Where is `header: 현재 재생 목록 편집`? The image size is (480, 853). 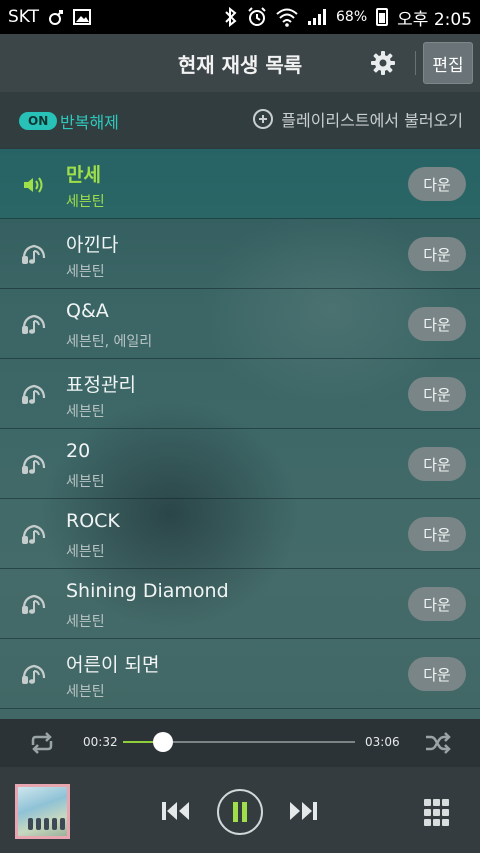
header: 현재 재생 목록 편집 is located at coordinates (240, 63).